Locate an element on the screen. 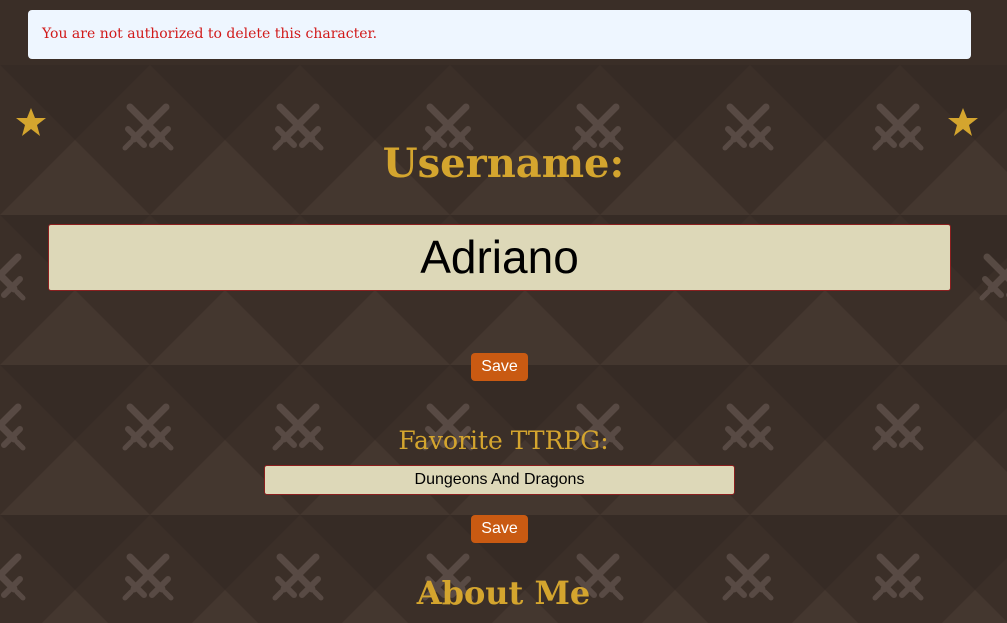 This screenshot has height=623, width=1007. username-input: Adriano is located at coordinates (499, 257).